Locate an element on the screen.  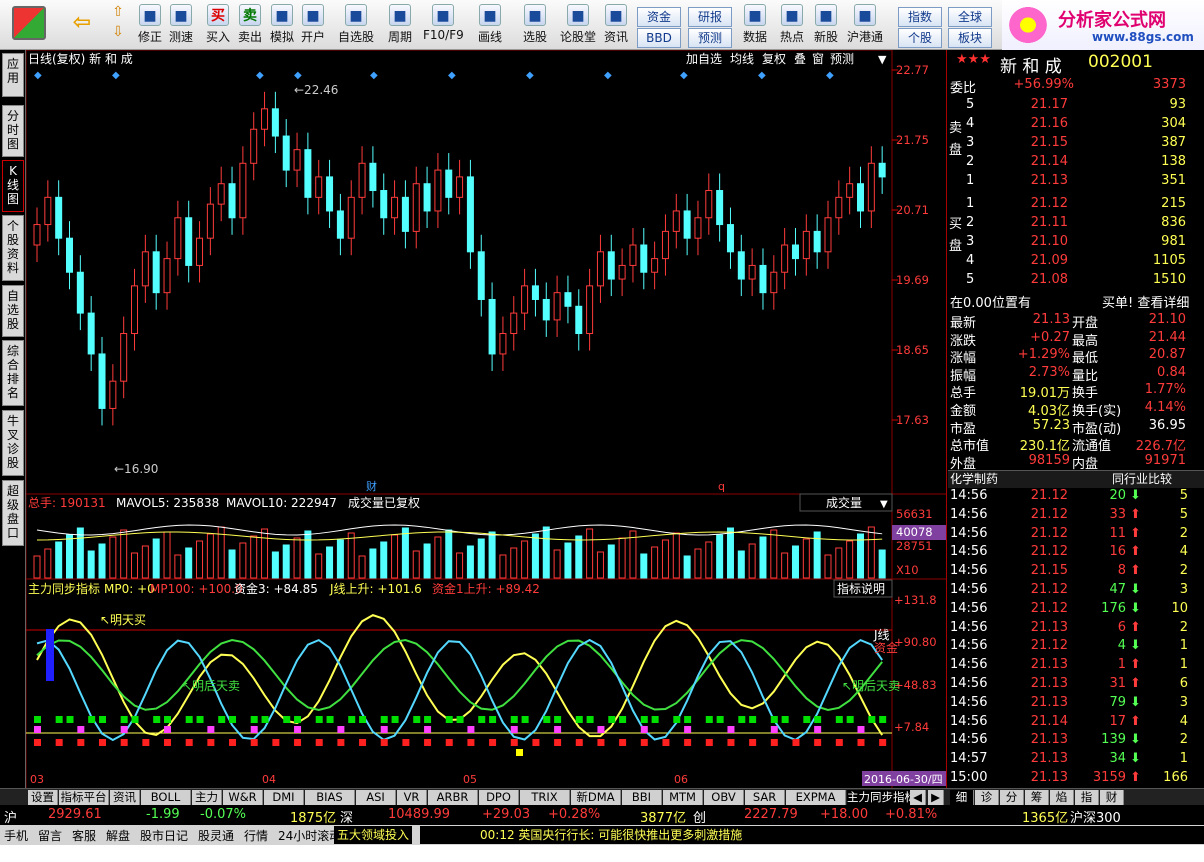
status-item-2: 客服 is located at coordinates (84, 835).